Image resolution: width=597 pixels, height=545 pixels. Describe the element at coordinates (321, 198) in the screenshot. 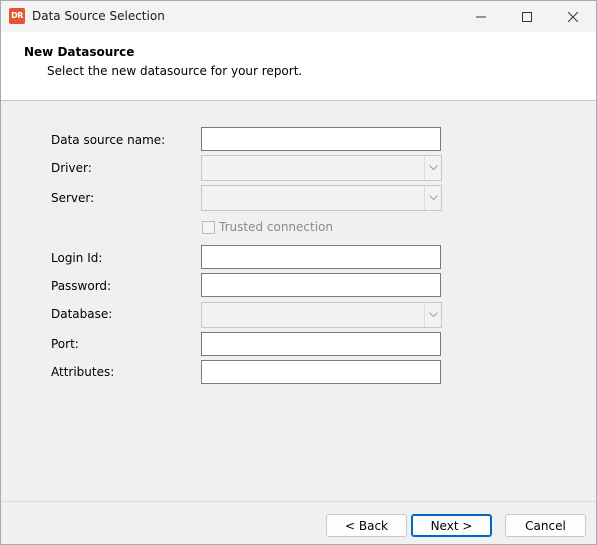

I see `server-dropdown` at that location.